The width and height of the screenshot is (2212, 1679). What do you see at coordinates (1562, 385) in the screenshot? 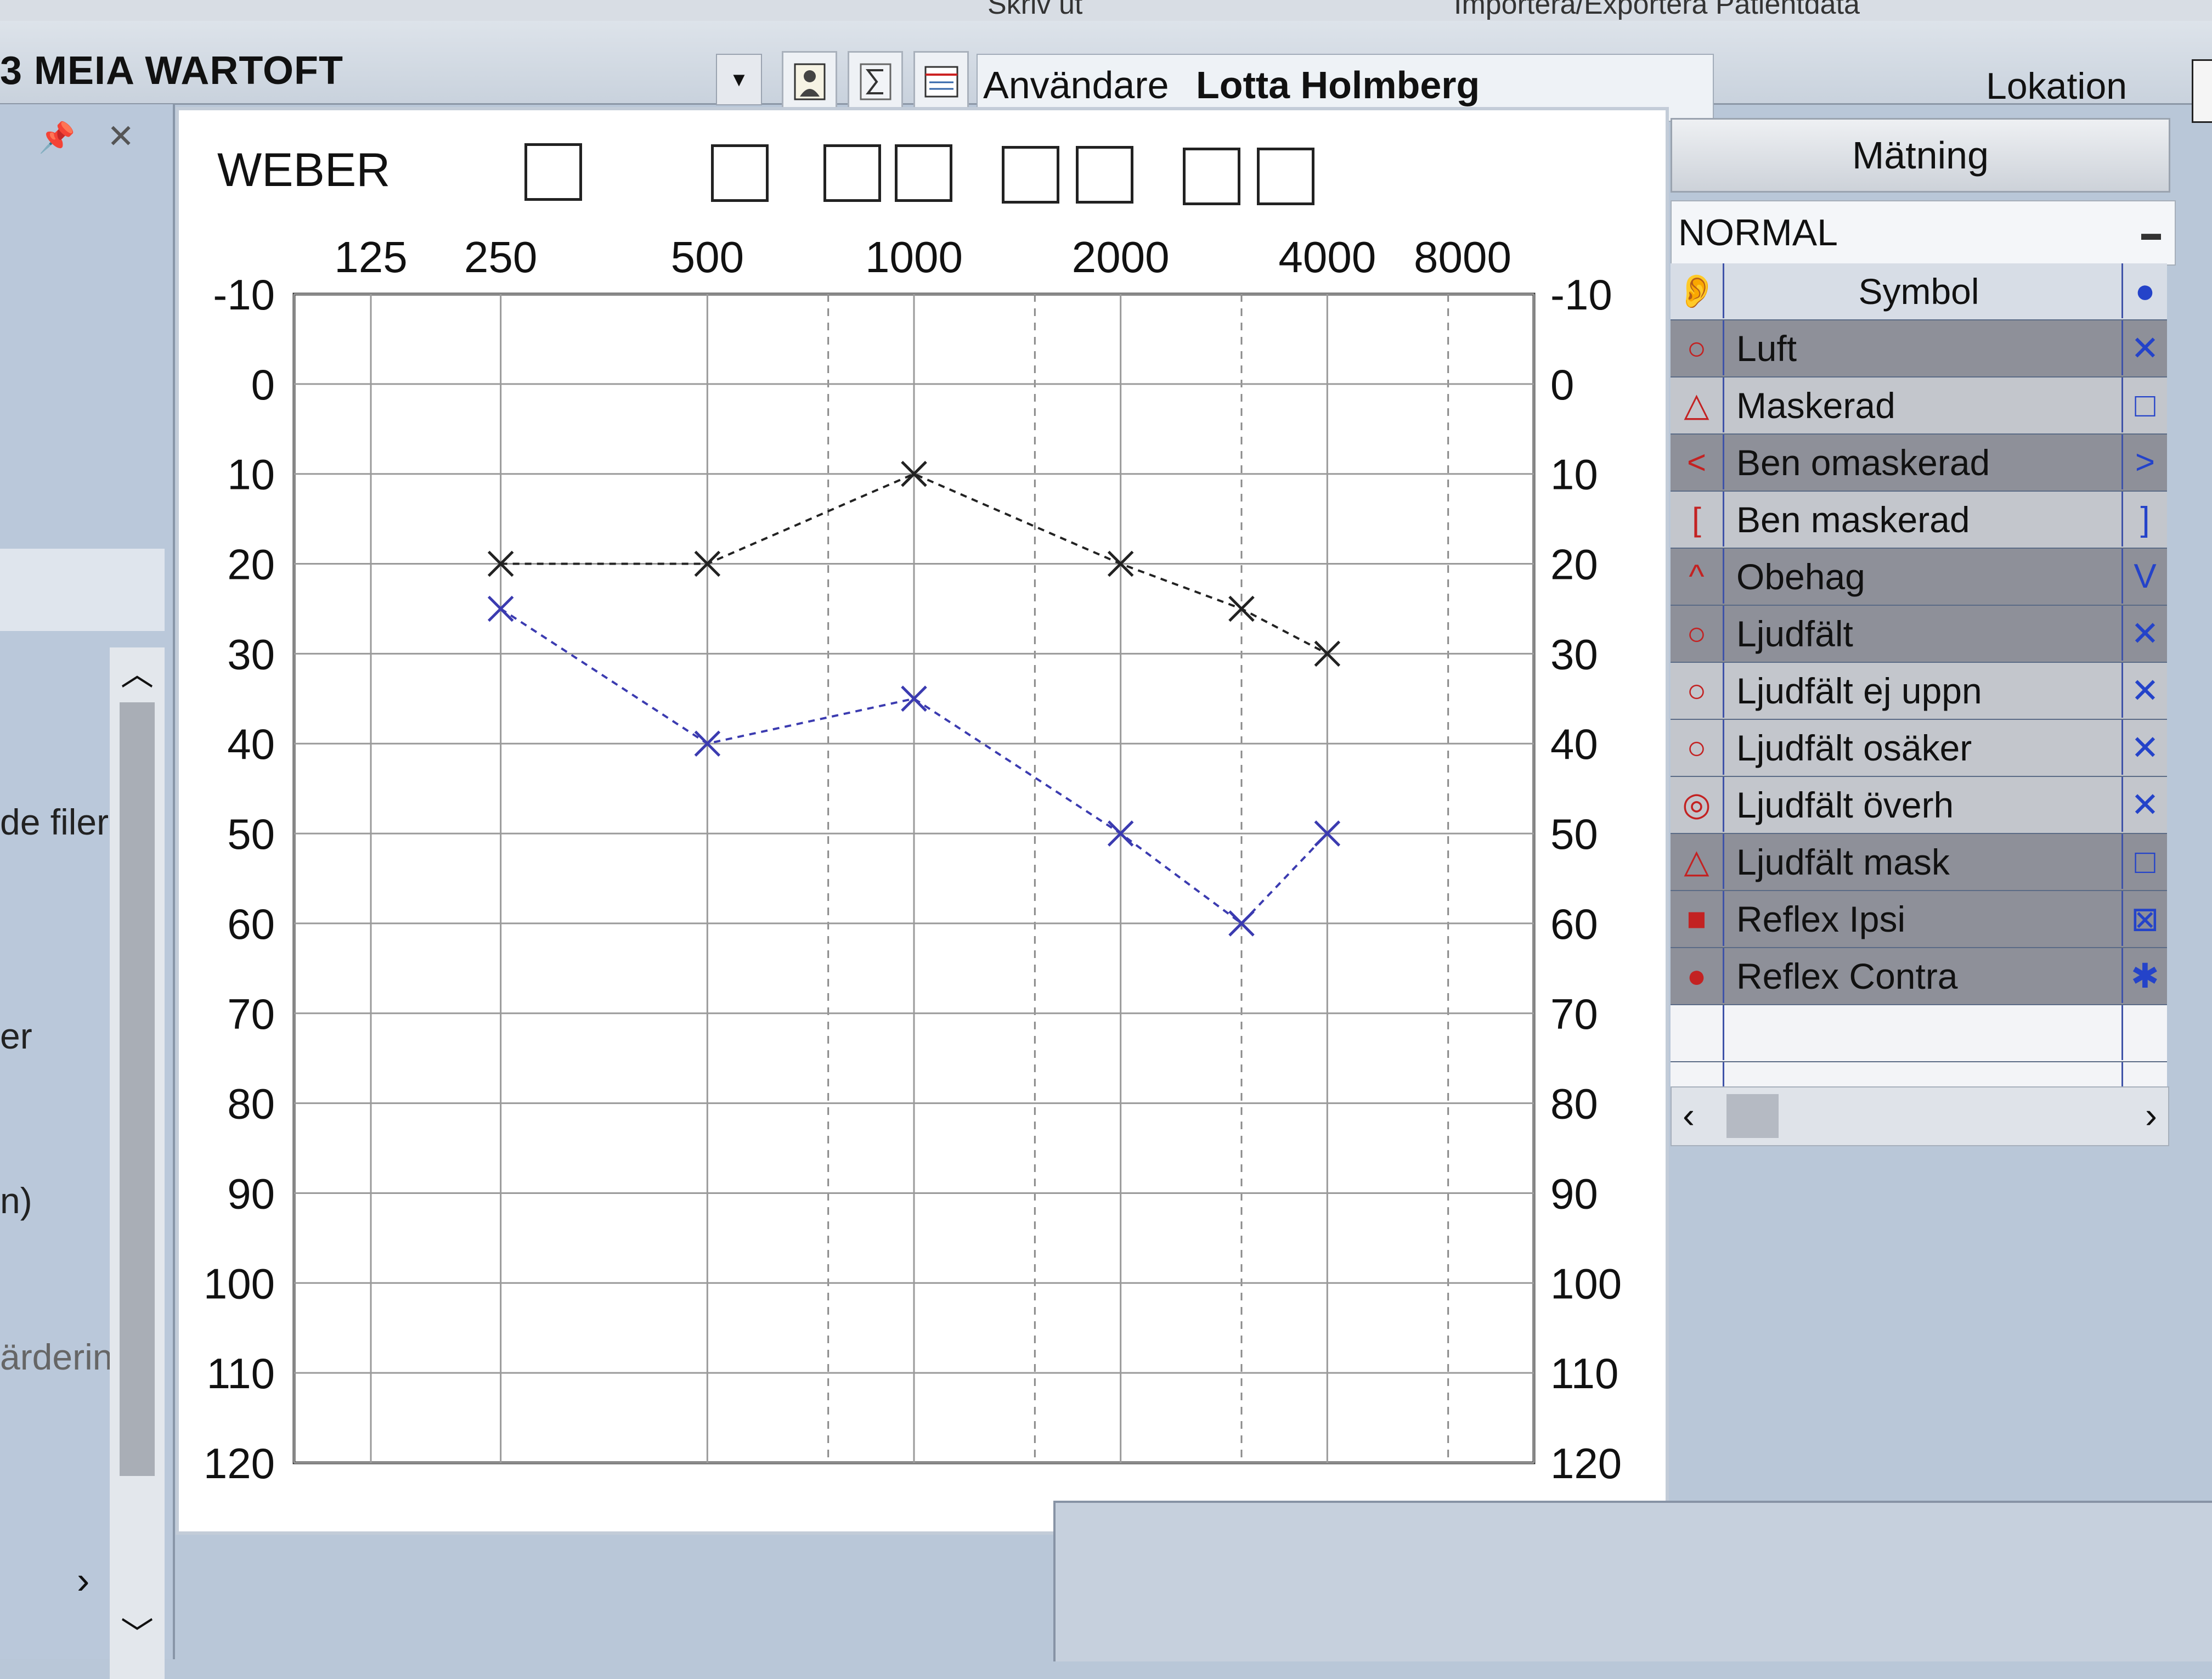
I see `db-tick-right: 0` at bounding box center [1562, 385].